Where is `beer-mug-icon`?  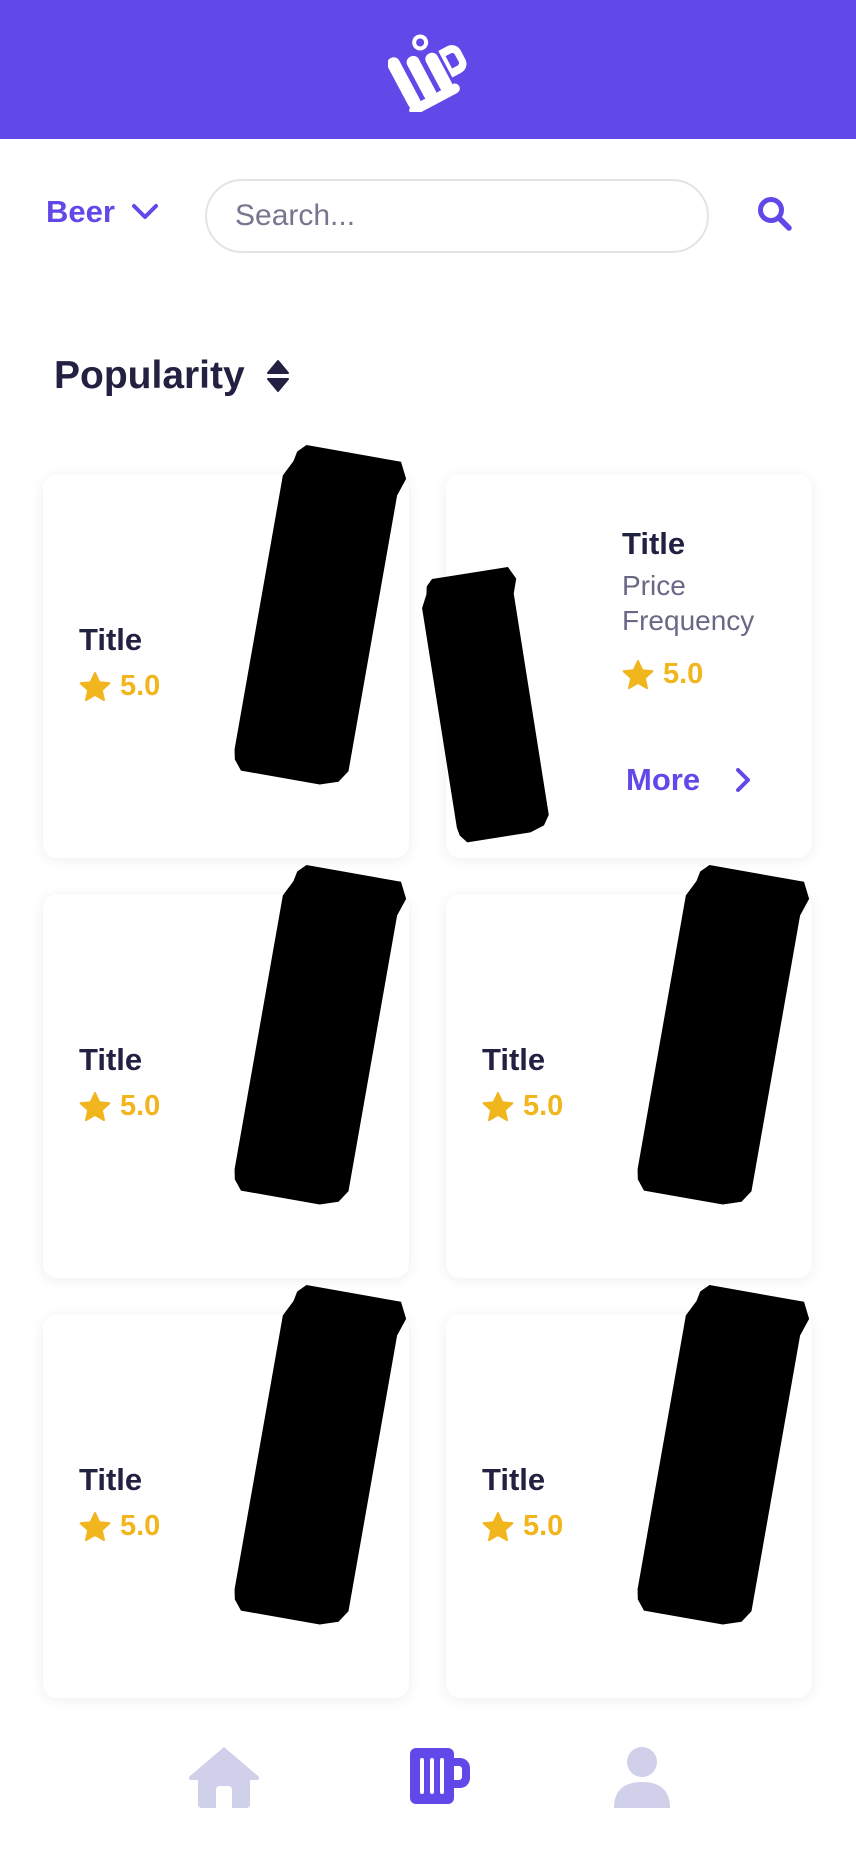 beer-mug-icon is located at coordinates (440, 1776).